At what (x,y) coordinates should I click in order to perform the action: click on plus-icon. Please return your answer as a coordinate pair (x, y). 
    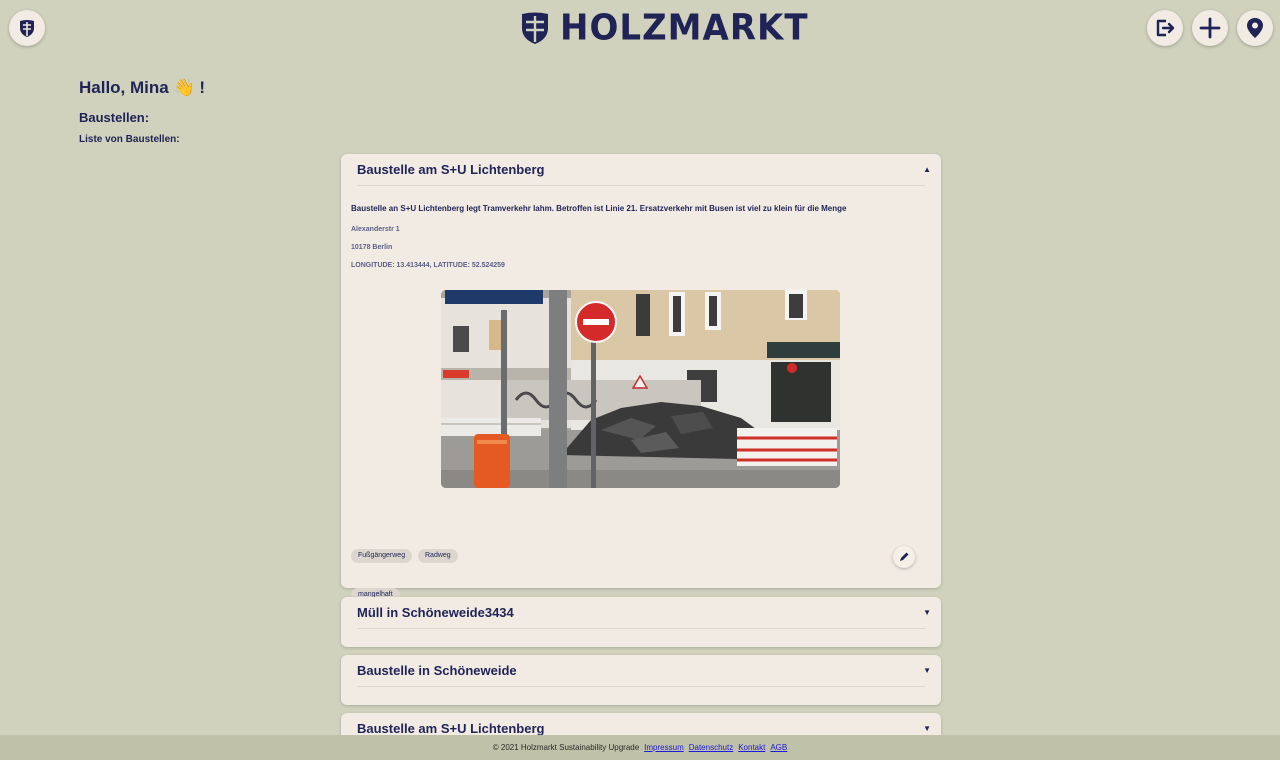
    Looking at the image, I should click on (1210, 28).